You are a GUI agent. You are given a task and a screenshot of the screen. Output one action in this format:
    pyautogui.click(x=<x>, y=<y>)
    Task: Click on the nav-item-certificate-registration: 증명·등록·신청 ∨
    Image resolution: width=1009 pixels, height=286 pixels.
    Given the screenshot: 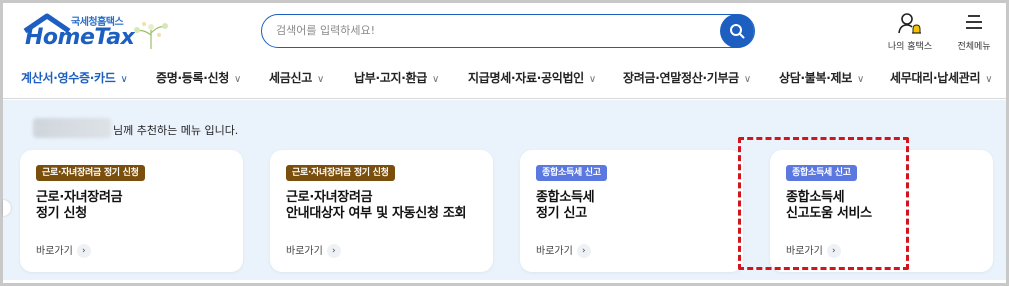 What is the action you would take?
    pyautogui.click(x=198, y=77)
    